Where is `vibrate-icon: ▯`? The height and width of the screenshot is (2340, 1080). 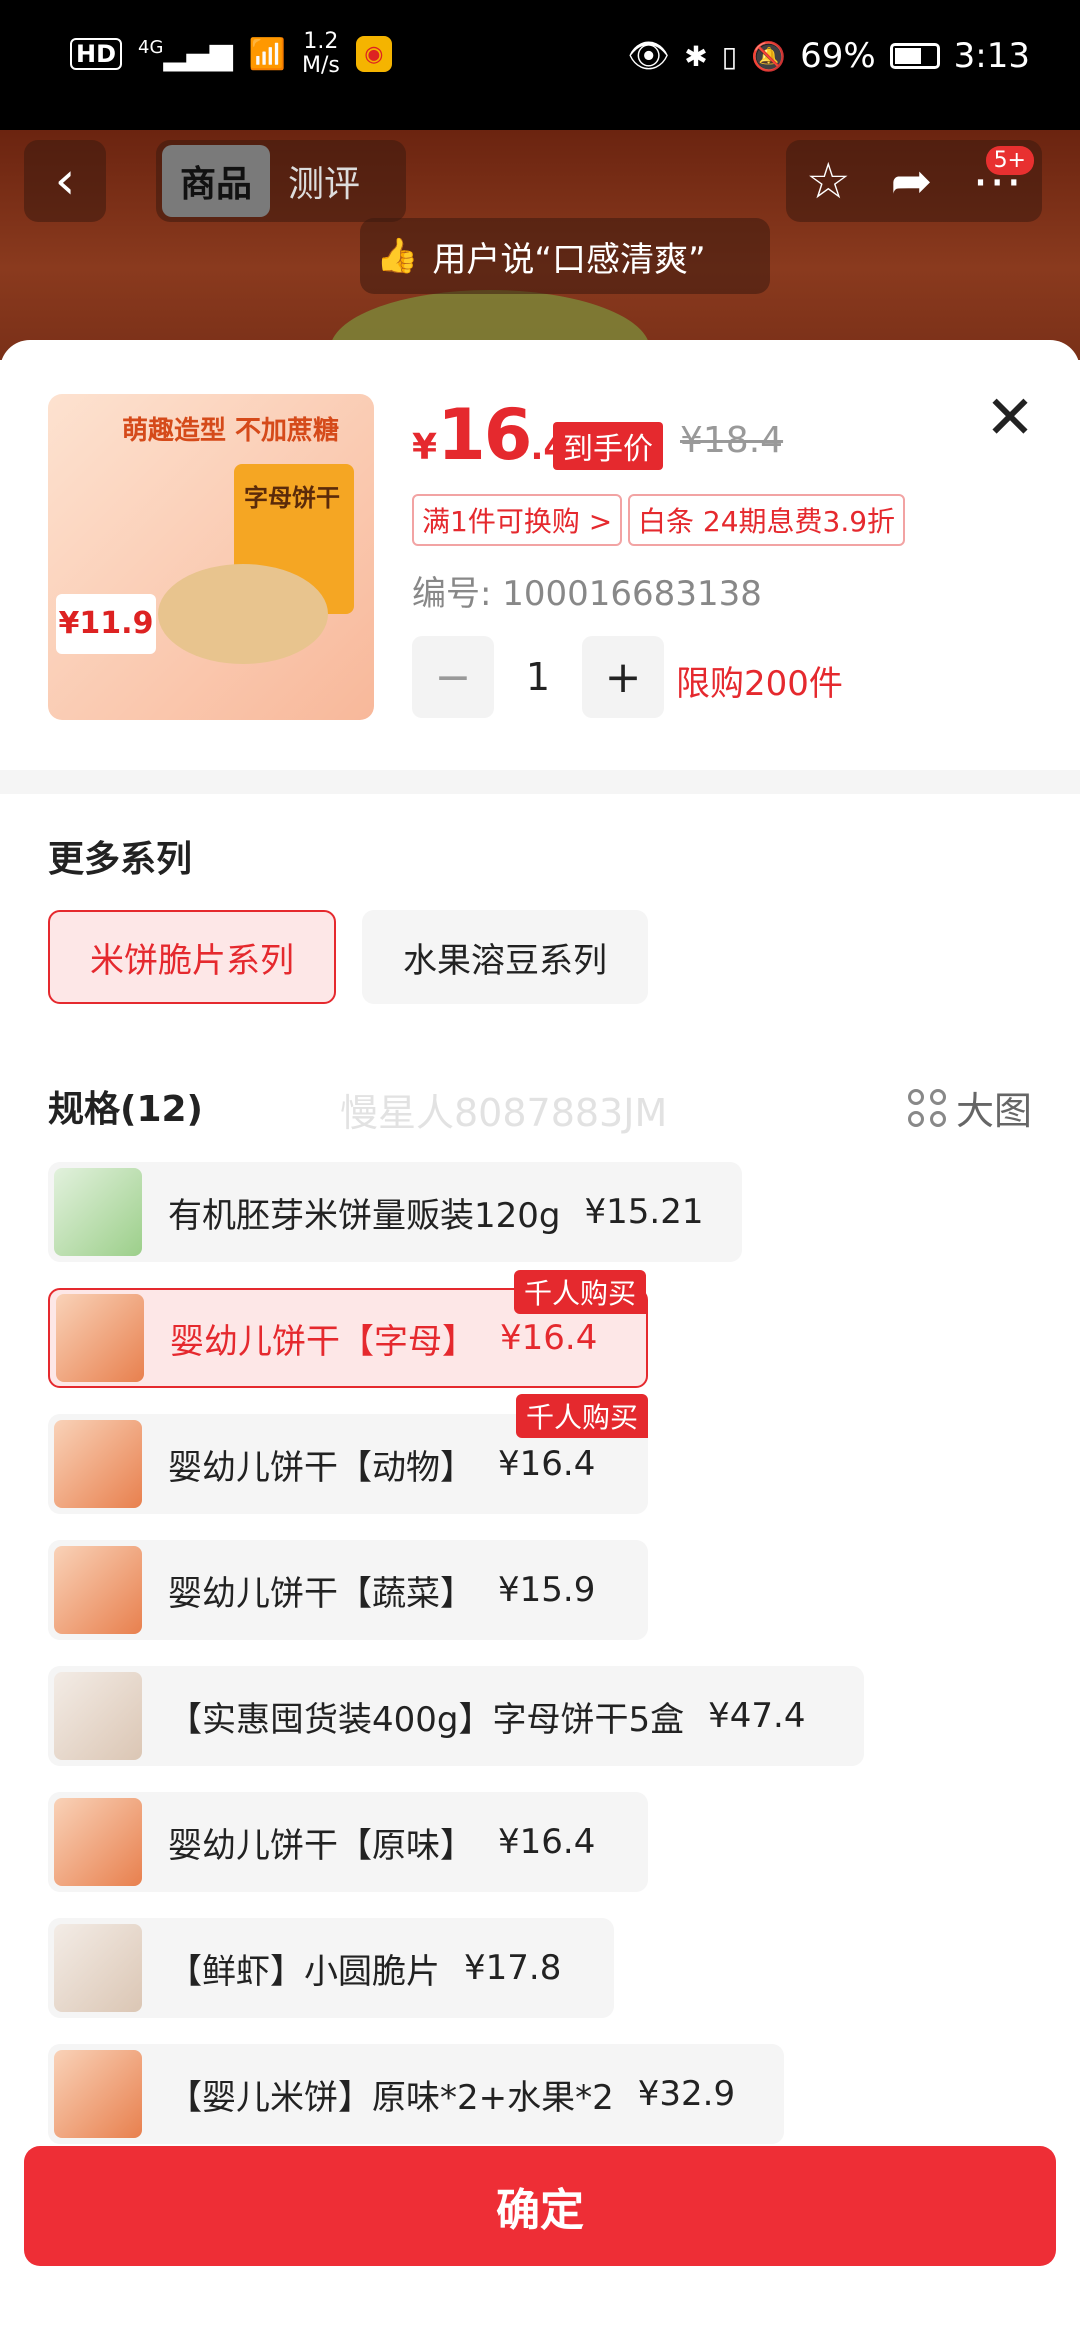 vibrate-icon: ▯ is located at coordinates (729, 56).